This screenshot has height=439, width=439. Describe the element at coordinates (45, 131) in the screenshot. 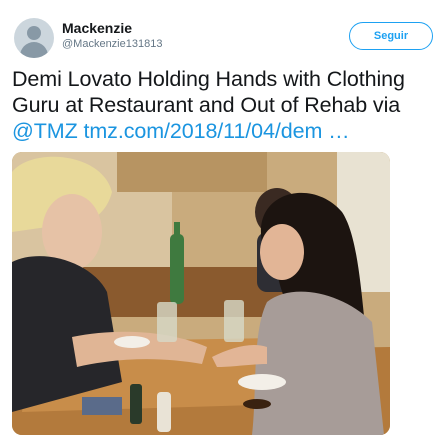

I see `mention-link: @TMZ` at that location.